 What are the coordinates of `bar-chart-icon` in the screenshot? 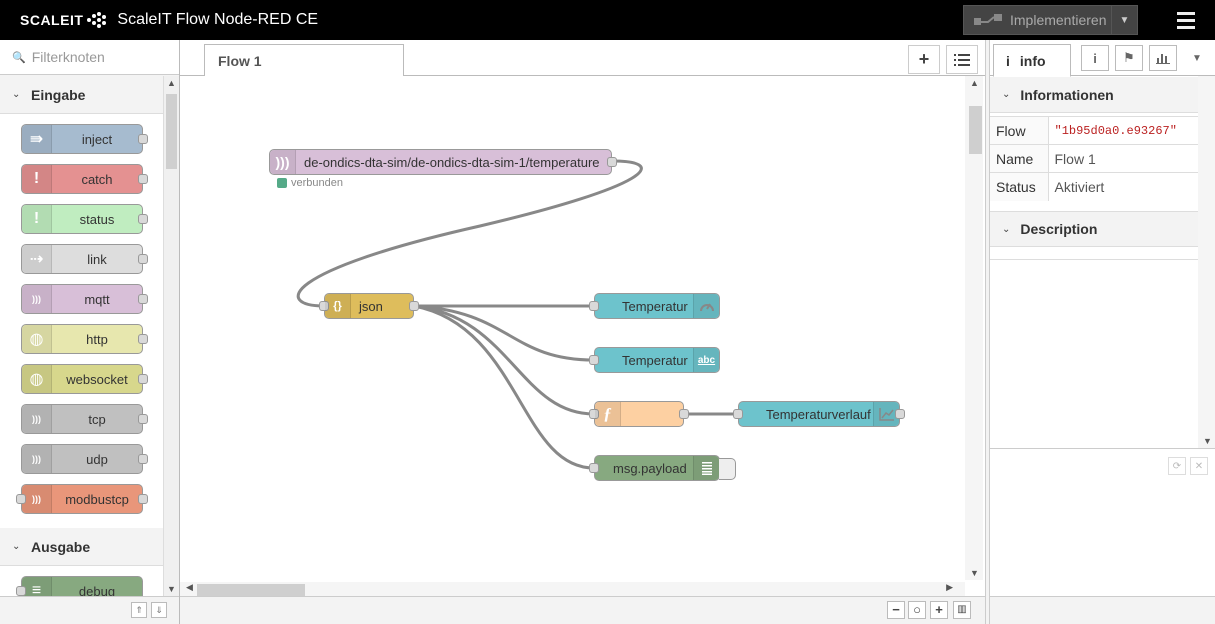 It's located at (1163, 59).